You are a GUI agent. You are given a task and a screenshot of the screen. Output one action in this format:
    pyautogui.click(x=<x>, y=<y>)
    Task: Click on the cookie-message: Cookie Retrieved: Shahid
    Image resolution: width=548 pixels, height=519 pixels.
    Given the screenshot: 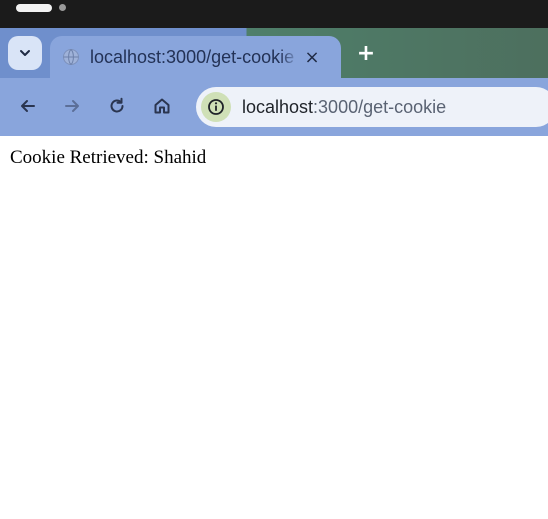 What is the action you would take?
    pyautogui.click(x=108, y=157)
    